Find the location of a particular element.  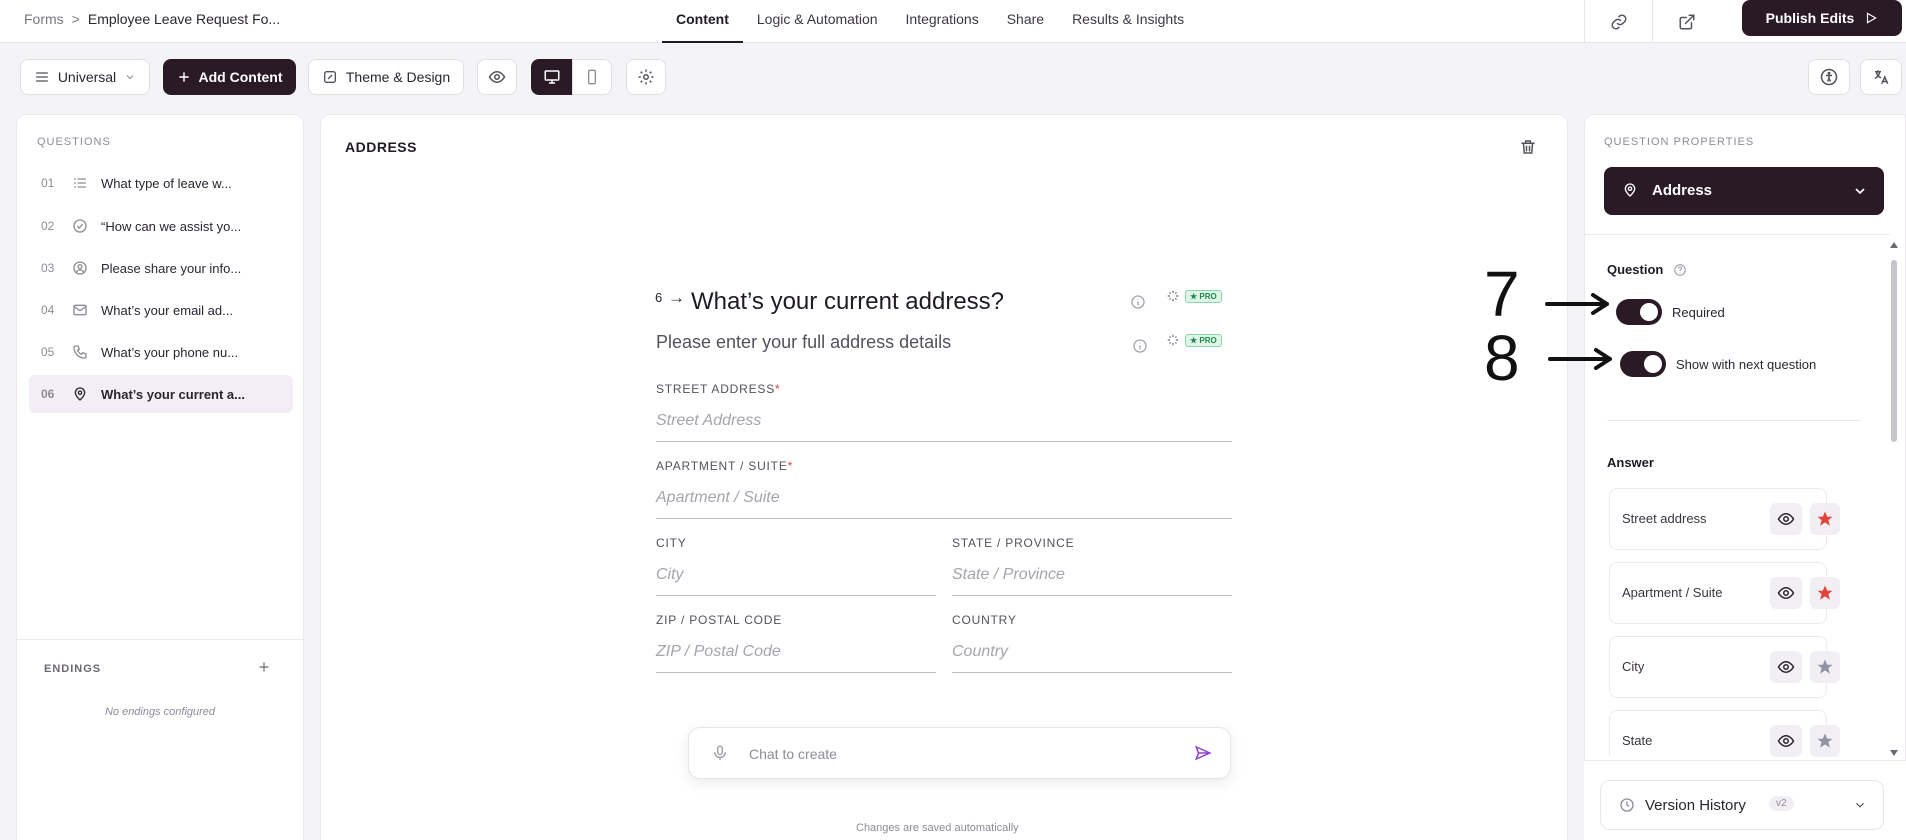

desktop-view-button is located at coordinates (552, 77).